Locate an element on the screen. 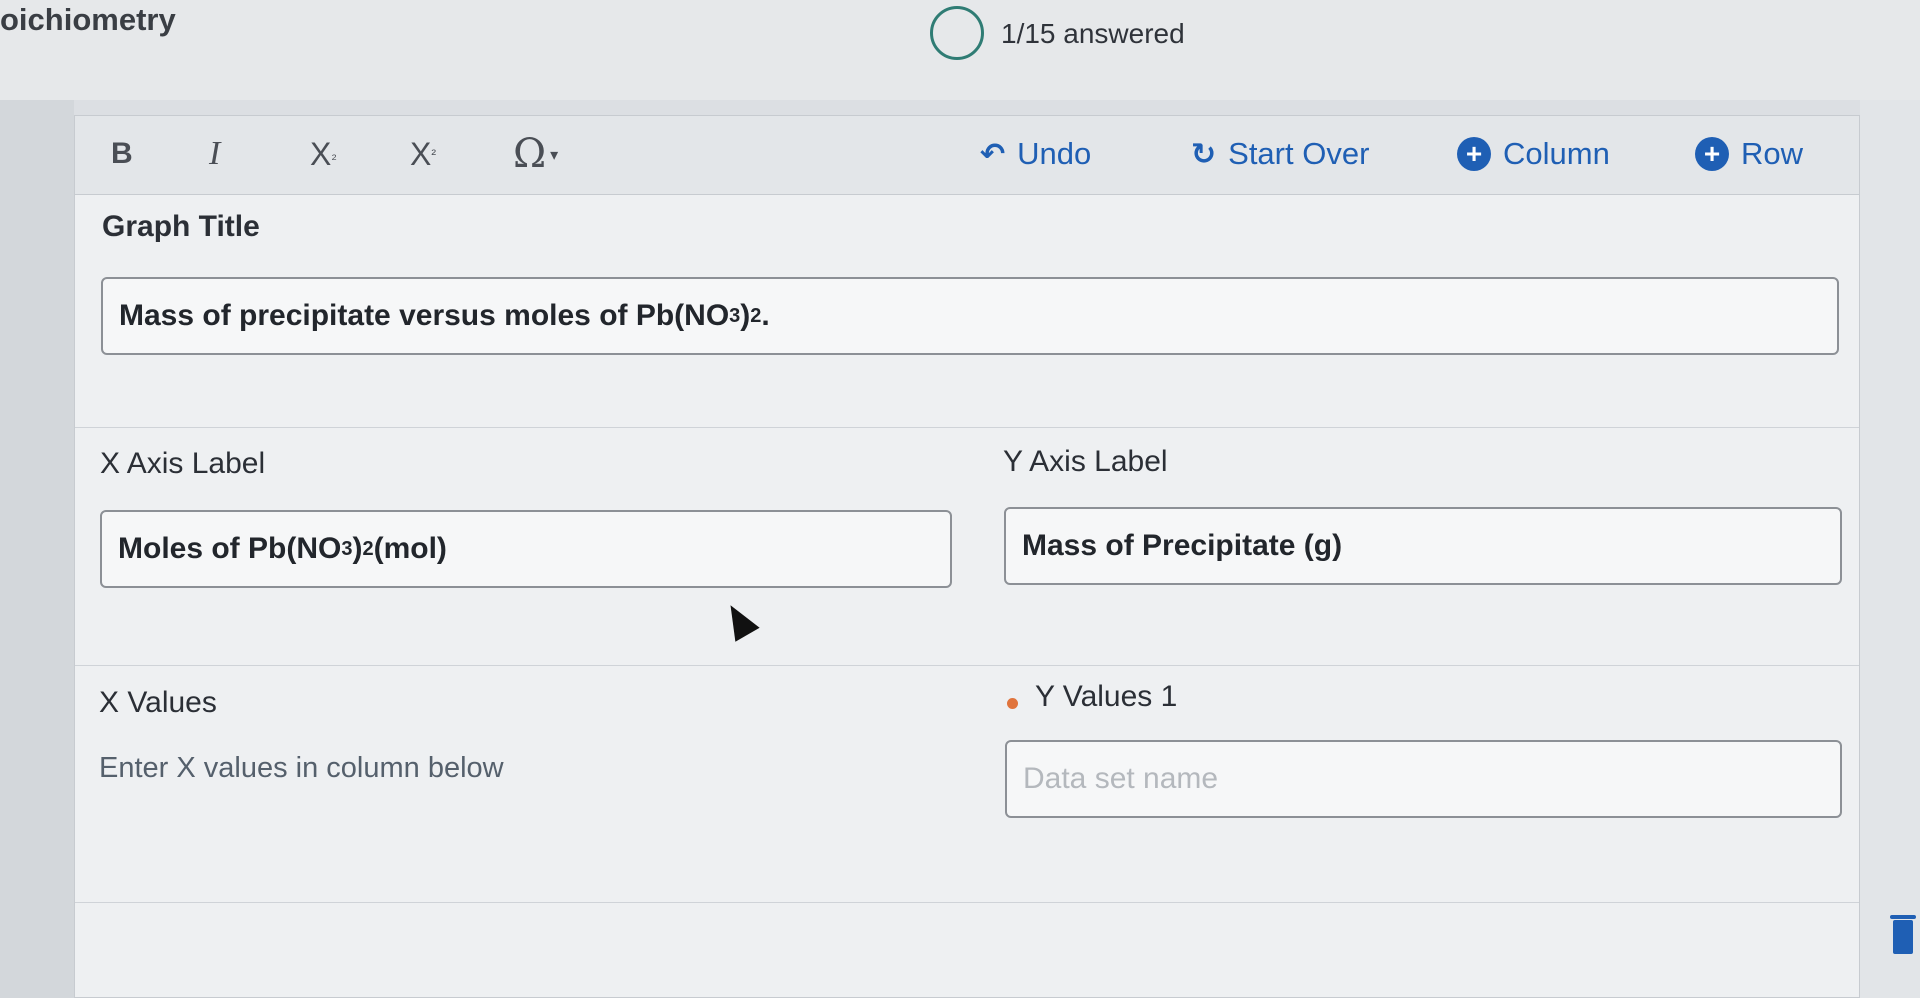 Image resolution: width=1920 pixels, height=998 pixels. data-set-name-placeholder: Data set name is located at coordinates (1121, 778).